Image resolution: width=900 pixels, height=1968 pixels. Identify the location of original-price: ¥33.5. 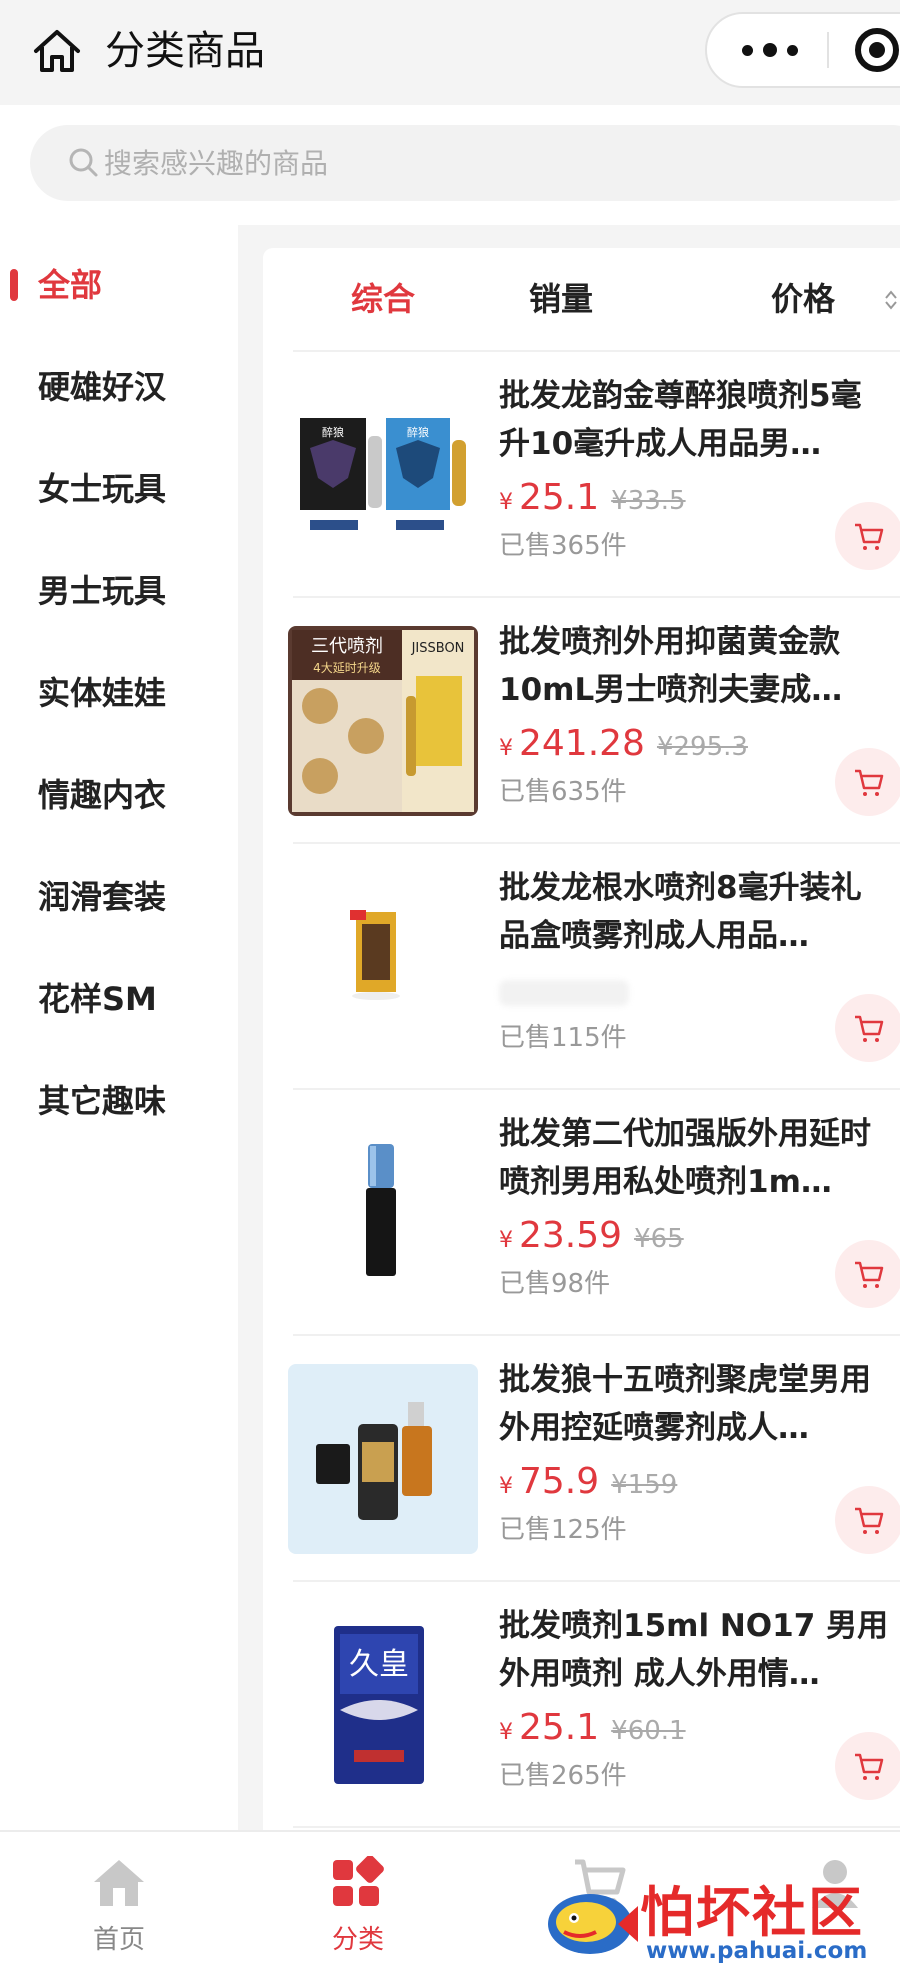
(648, 501).